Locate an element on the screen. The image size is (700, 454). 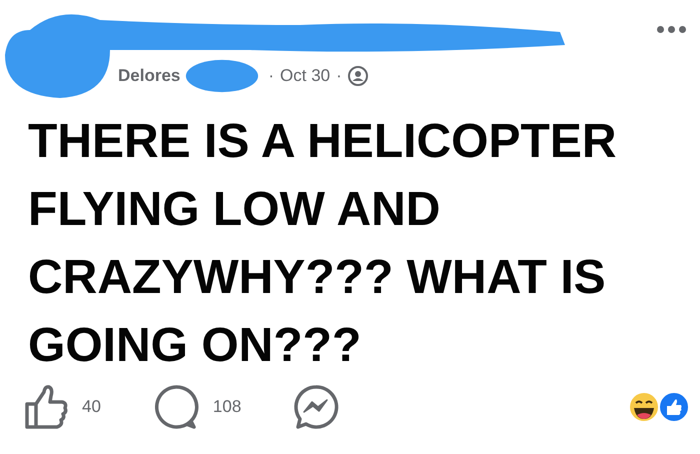
audience-icon is located at coordinates (358, 76).